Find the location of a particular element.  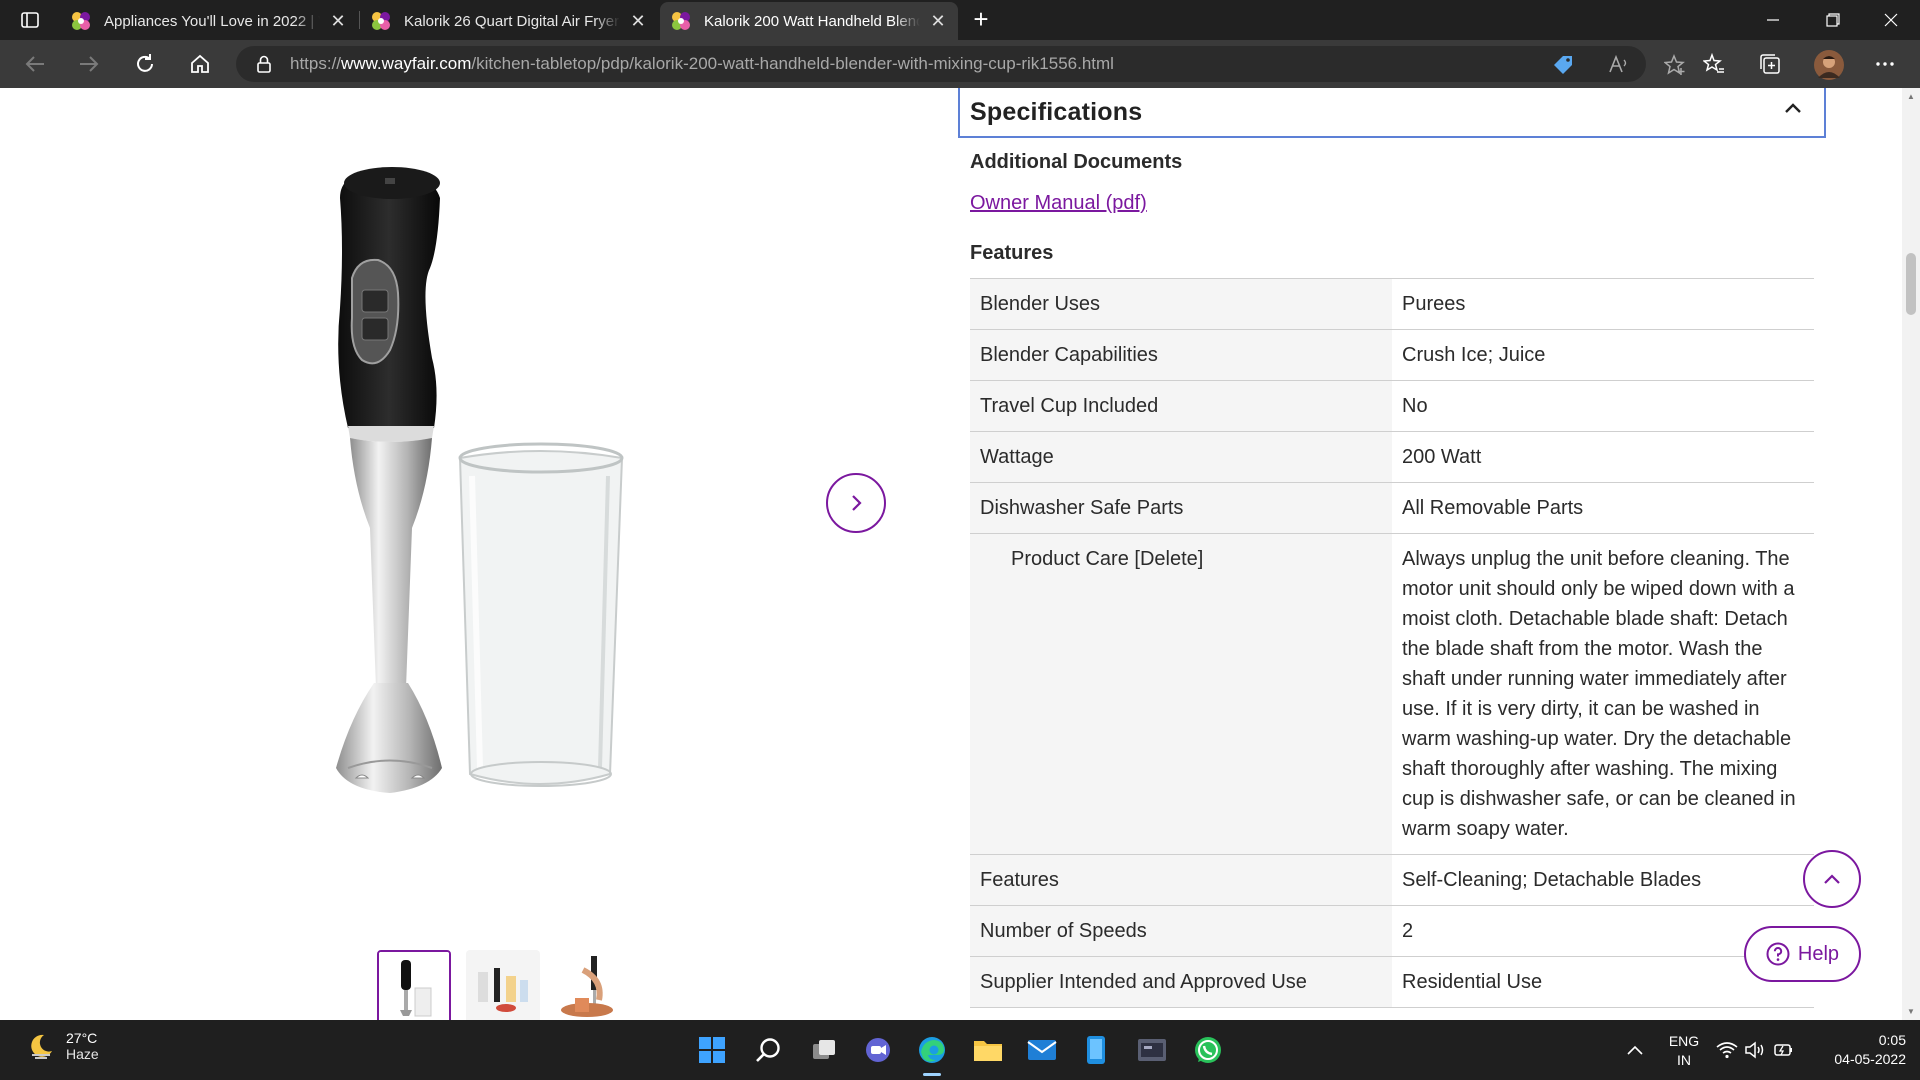

row-label: Wattage is located at coordinates (1181, 457).